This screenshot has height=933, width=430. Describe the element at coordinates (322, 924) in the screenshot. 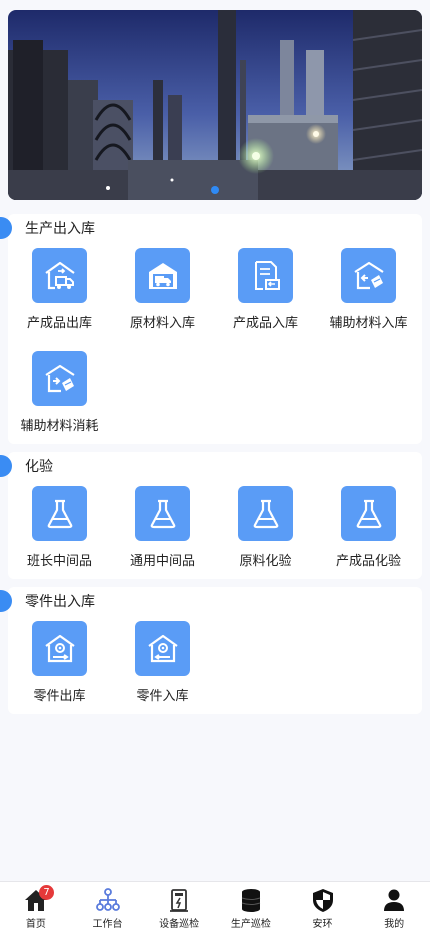

I see `tab-label: 安环` at that location.